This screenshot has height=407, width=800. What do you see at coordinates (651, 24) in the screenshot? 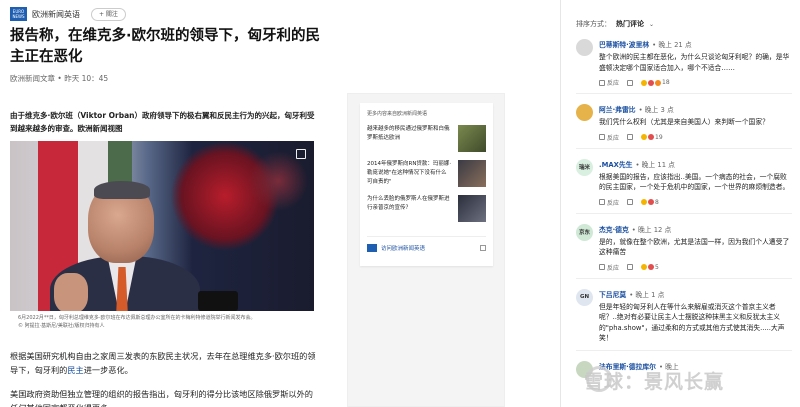
I see `chevron-down-icon: ⌄` at bounding box center [651, 24].